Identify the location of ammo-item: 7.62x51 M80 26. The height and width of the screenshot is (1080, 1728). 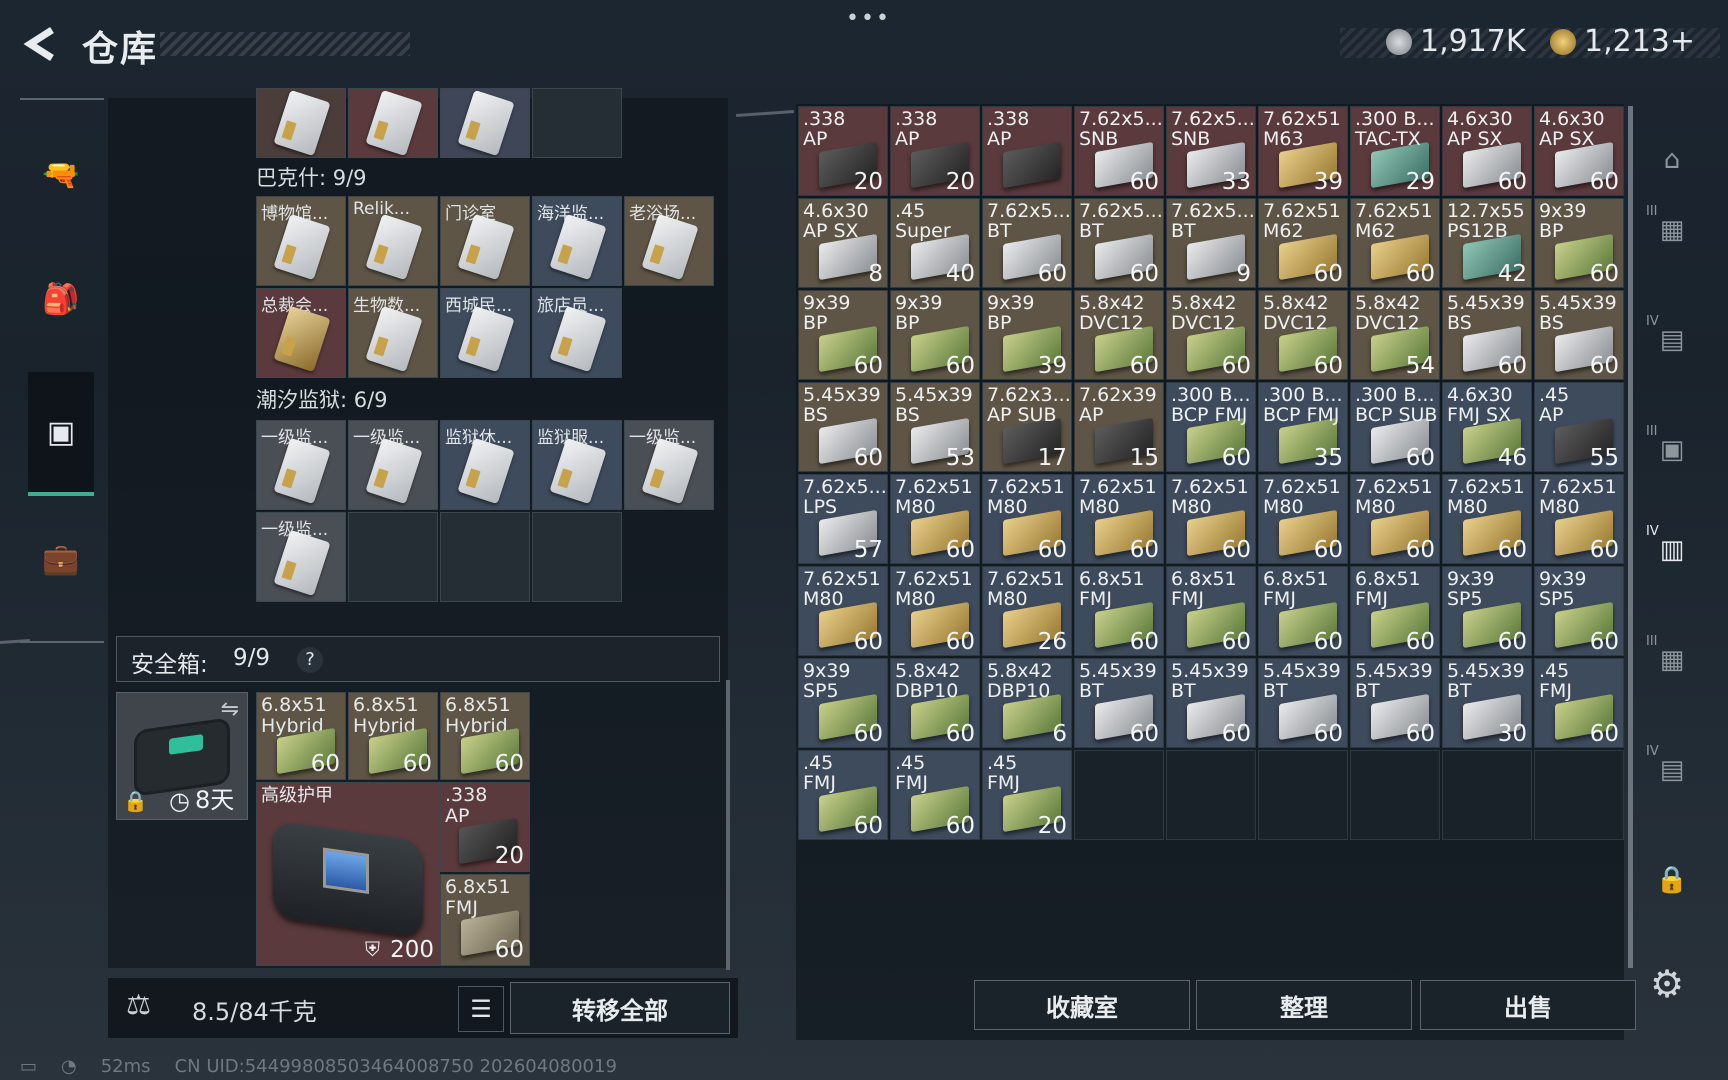
(1027, 611).